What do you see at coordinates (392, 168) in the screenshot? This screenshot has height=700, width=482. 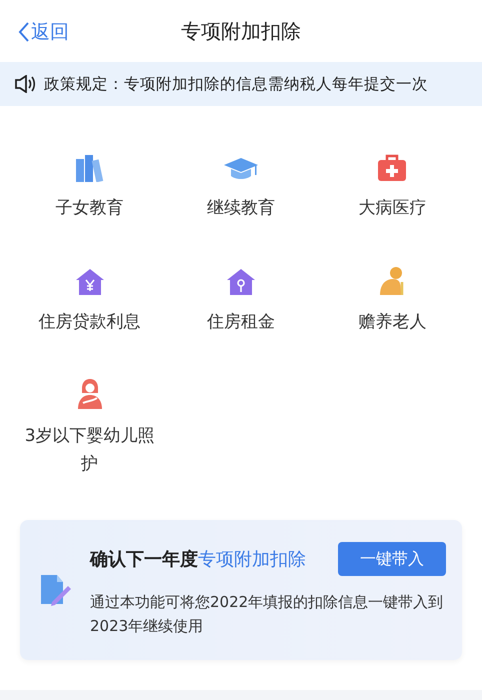 I see `first-aid-kit-icon` at bounding box center [392, 168].